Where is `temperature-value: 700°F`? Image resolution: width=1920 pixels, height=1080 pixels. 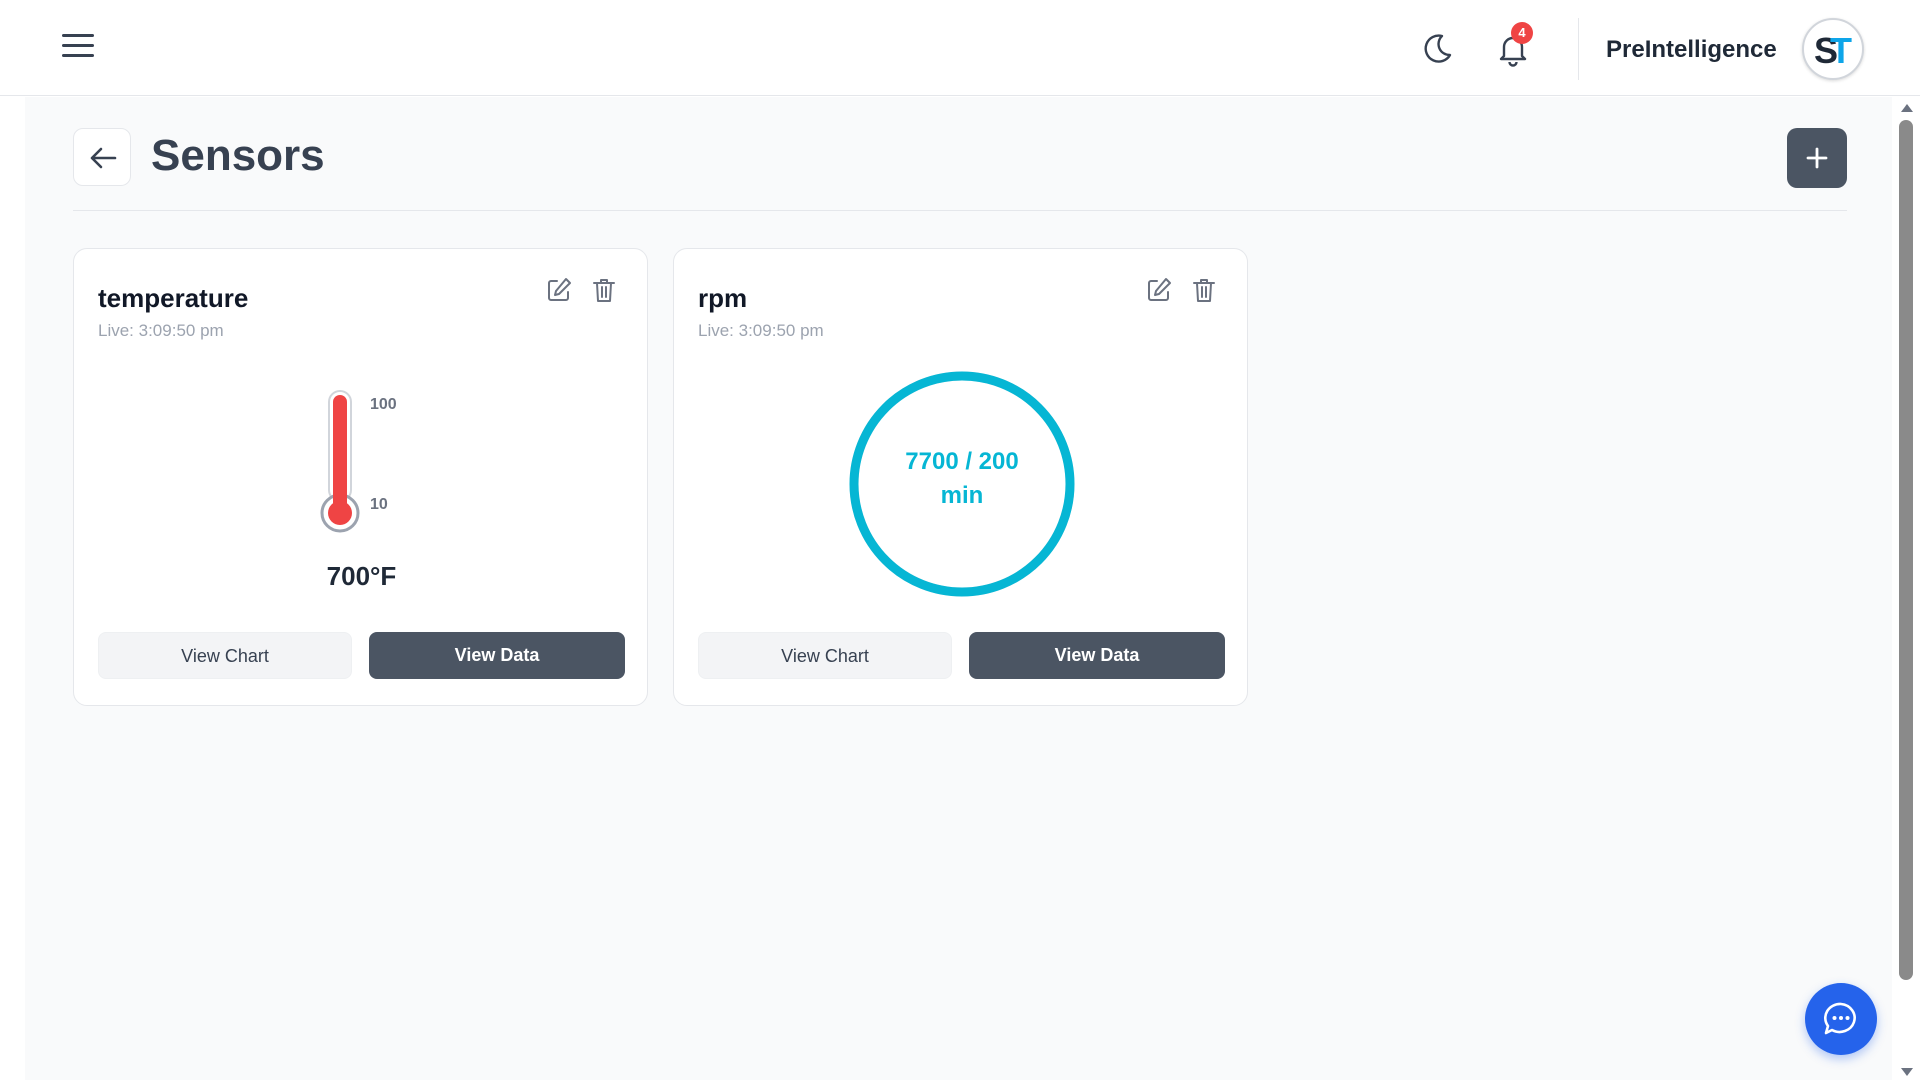 temperature-value: 700°F is located at coordinates (361, 576).